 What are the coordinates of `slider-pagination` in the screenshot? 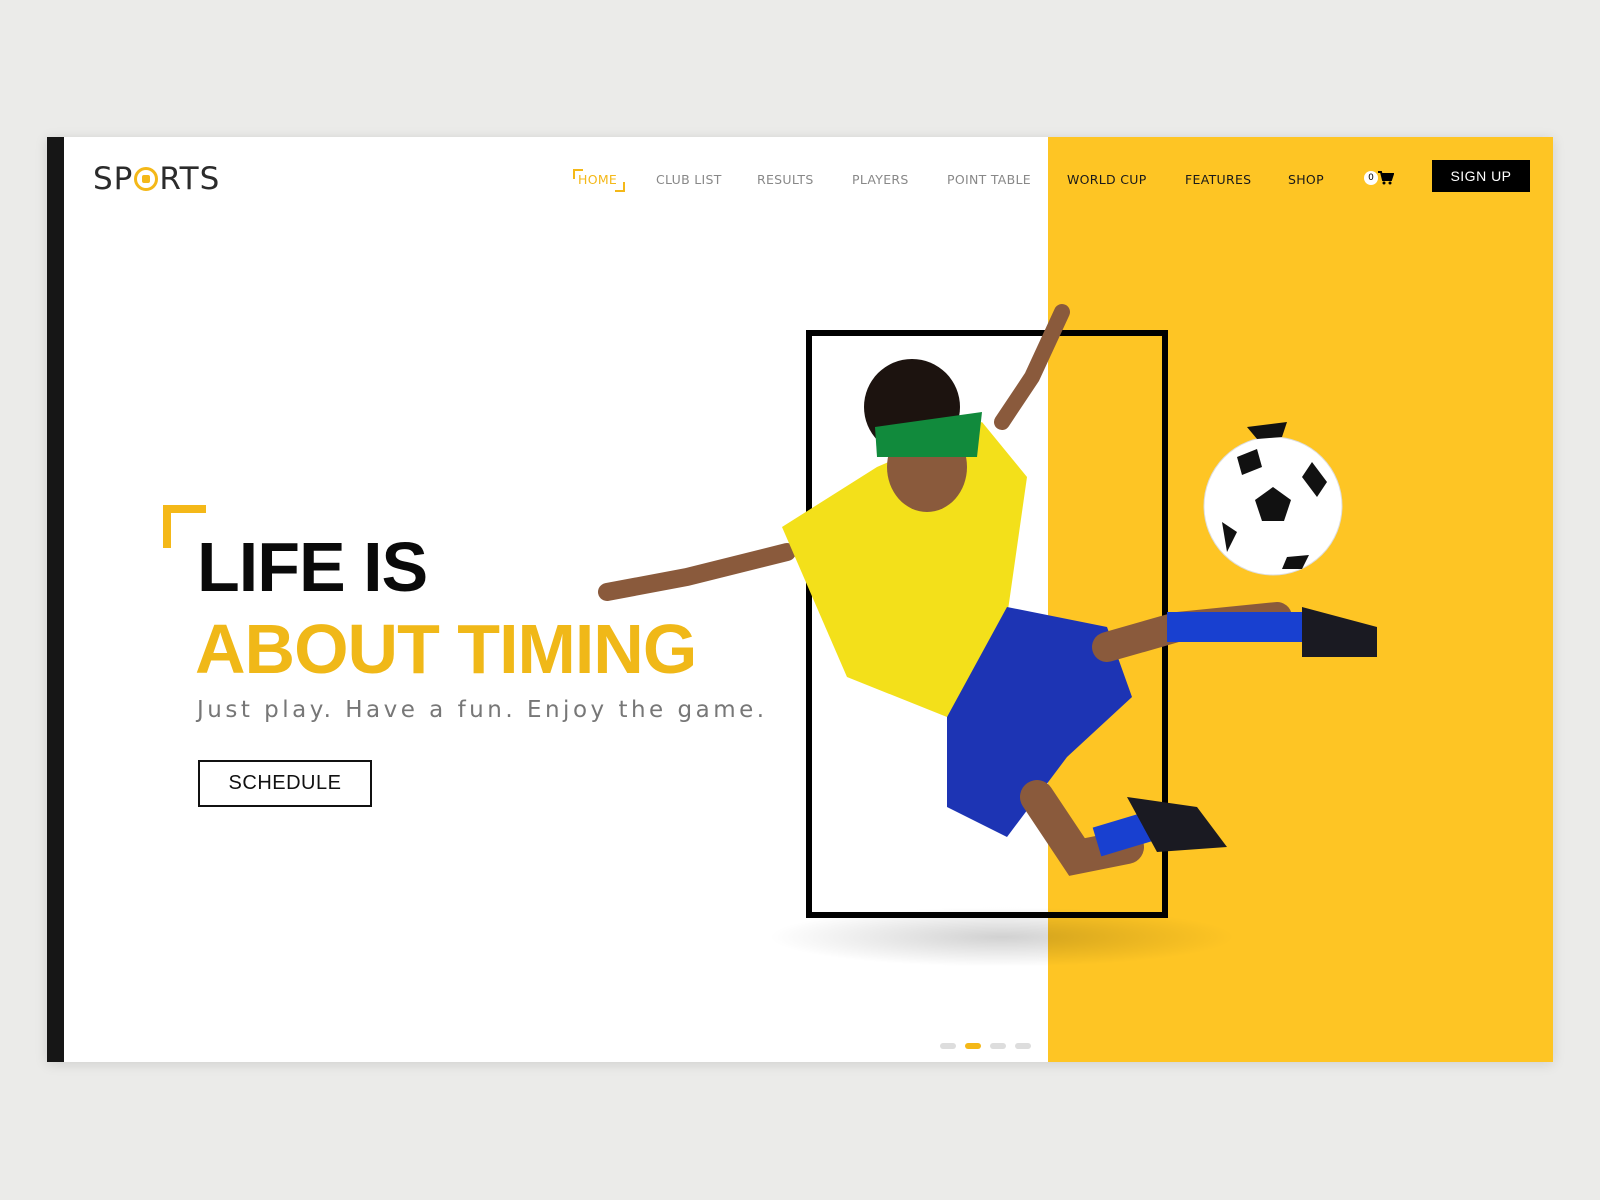 It's located at (985, 1046).